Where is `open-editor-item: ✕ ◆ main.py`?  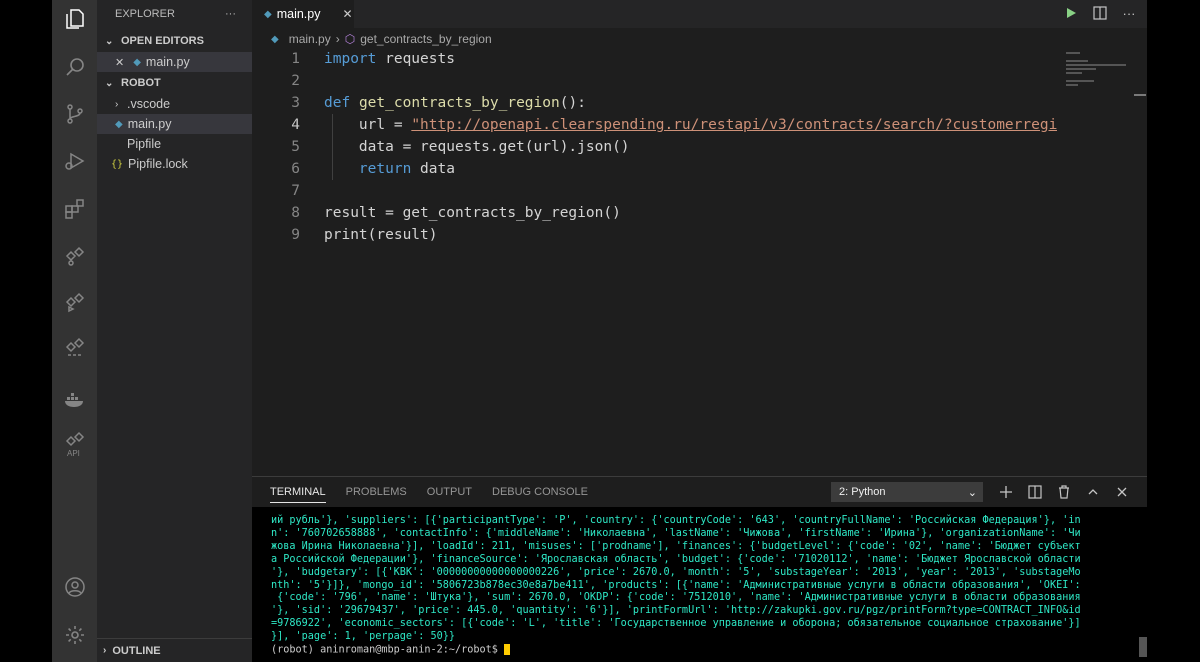
open-editor-item: ✕ ◆ main.py is located at coordinates (174, 62).